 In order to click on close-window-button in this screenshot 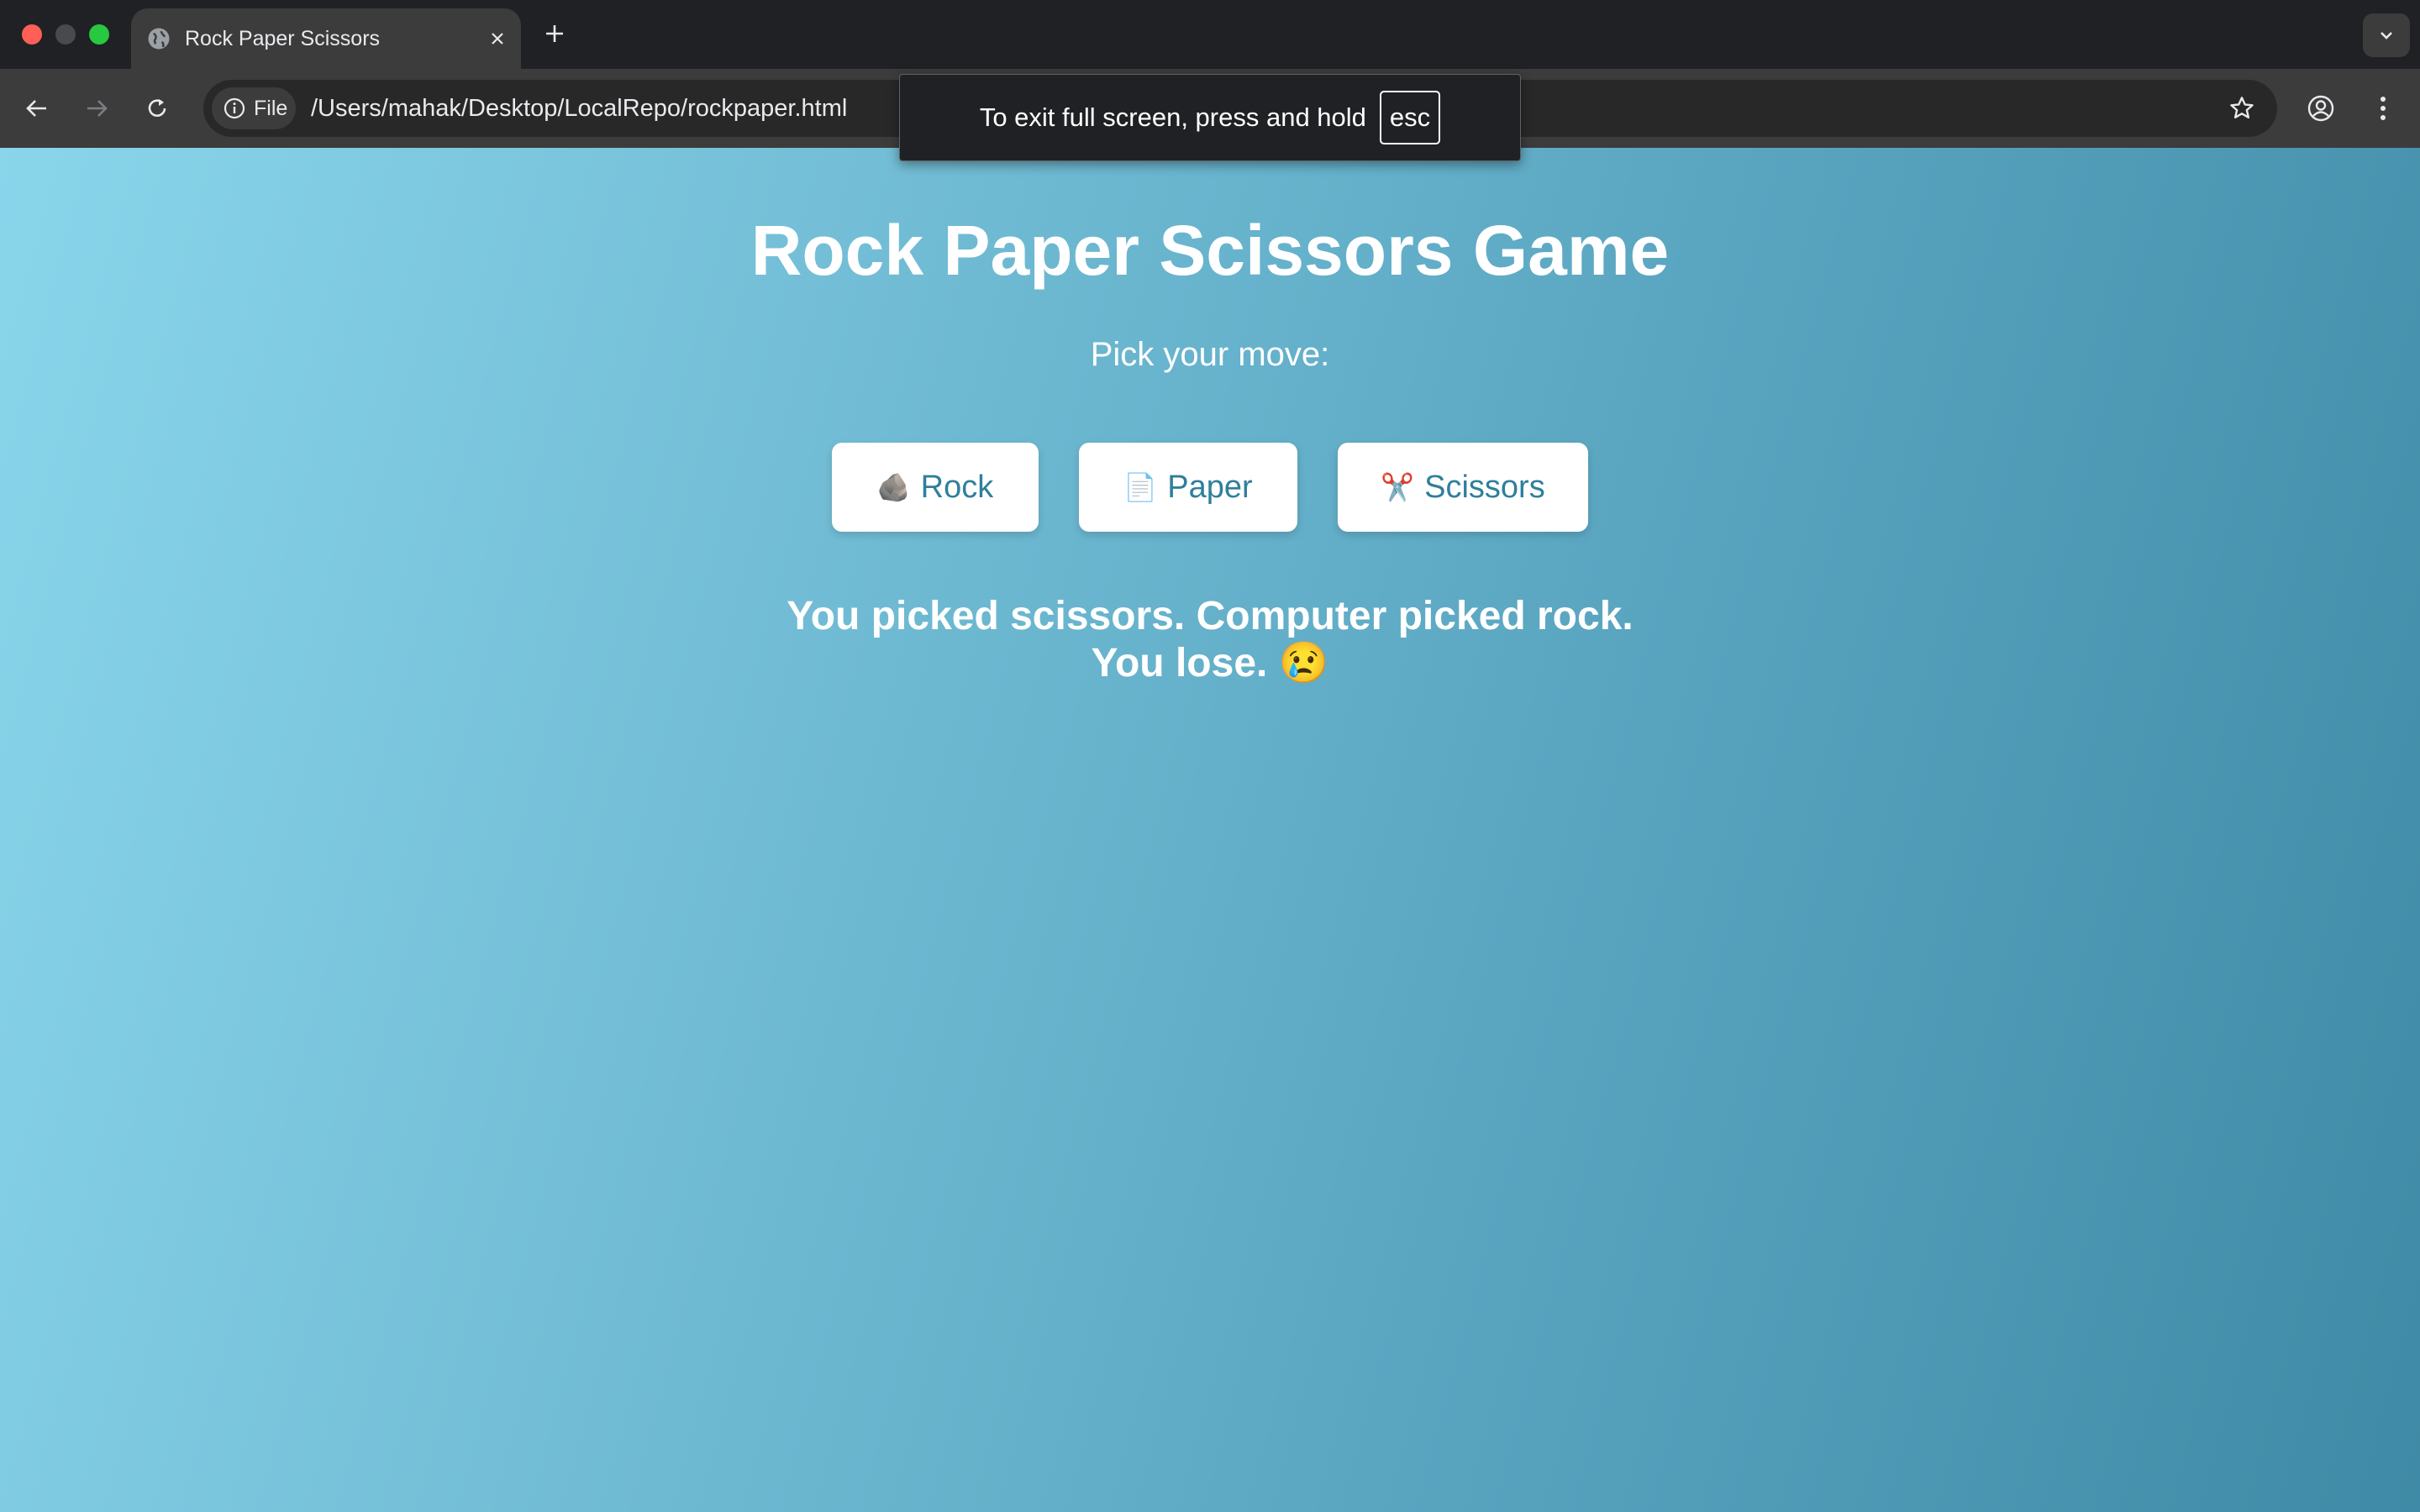, I will do `click(32, 34)`.